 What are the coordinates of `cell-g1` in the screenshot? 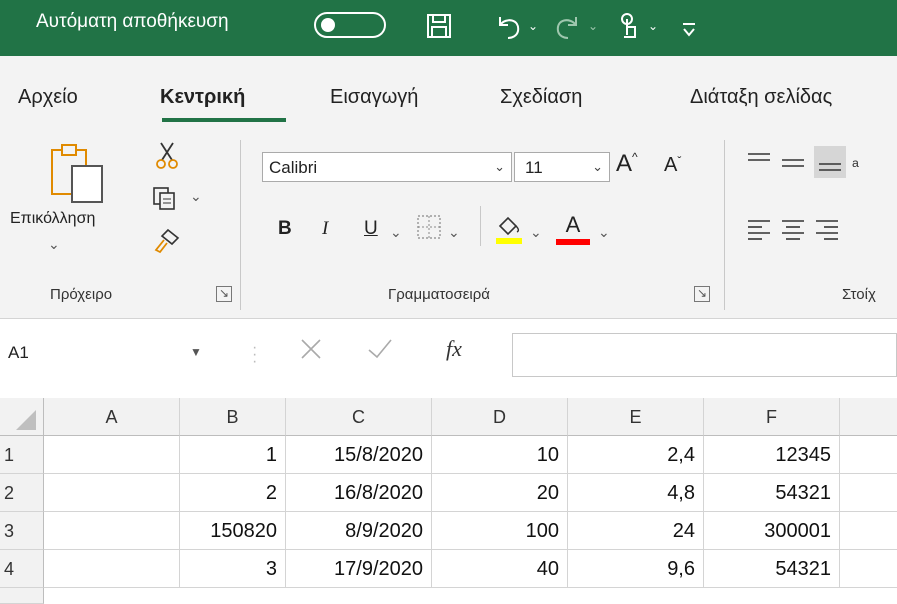 It's located at (868, 455).